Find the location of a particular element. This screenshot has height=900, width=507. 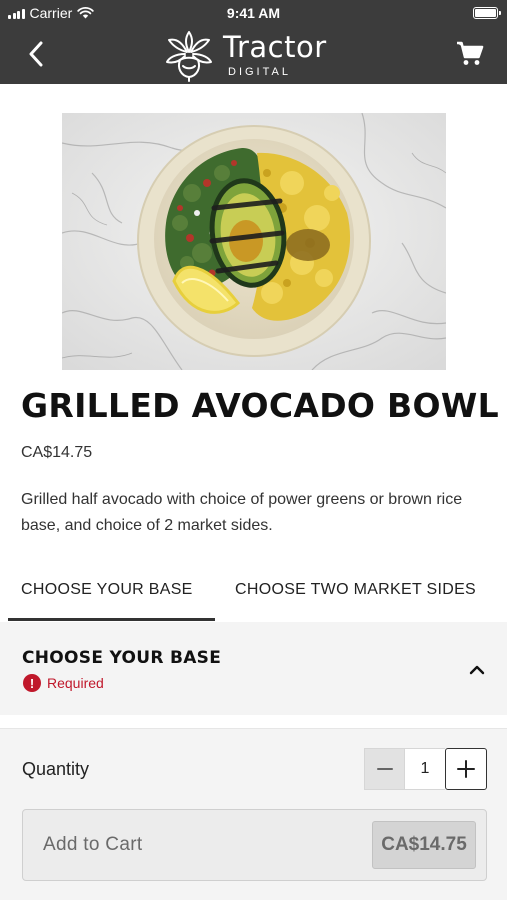

required-badge: ! Required is located at coordinates (63, 683).